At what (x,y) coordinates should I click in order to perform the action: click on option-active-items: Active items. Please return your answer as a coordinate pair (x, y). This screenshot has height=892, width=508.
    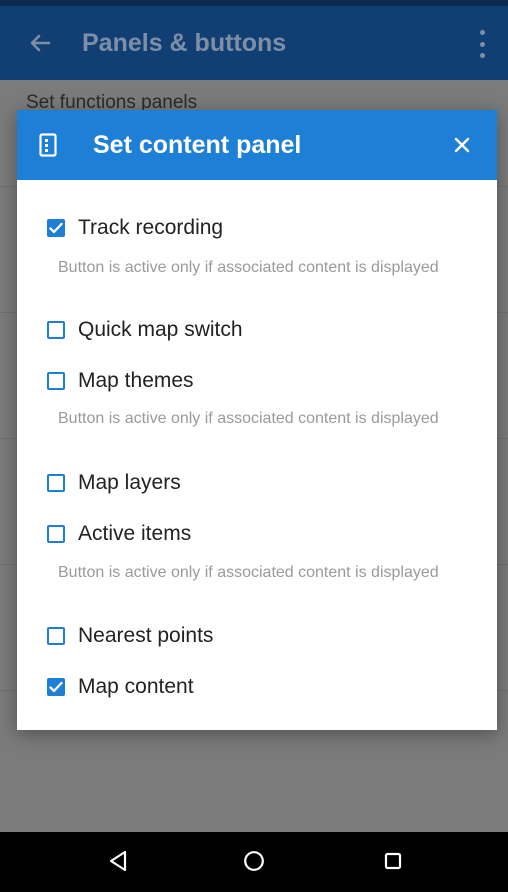
    Looking at the image, I should click on (119, 534).